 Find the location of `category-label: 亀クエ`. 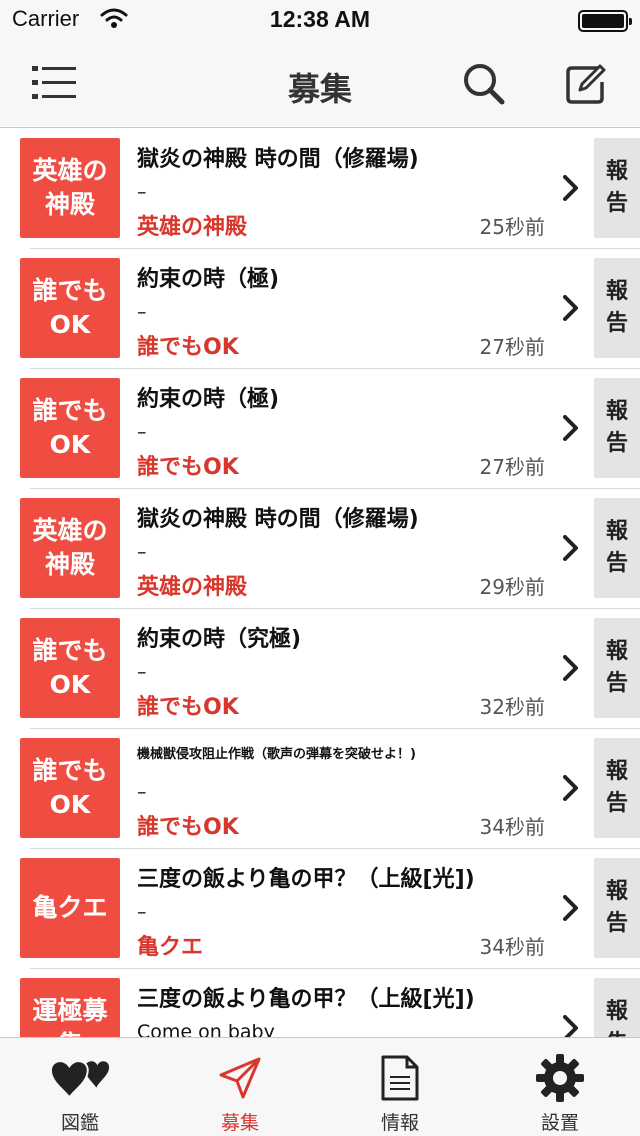

category-label: 亀クエ is located at coordinates (170, 947).